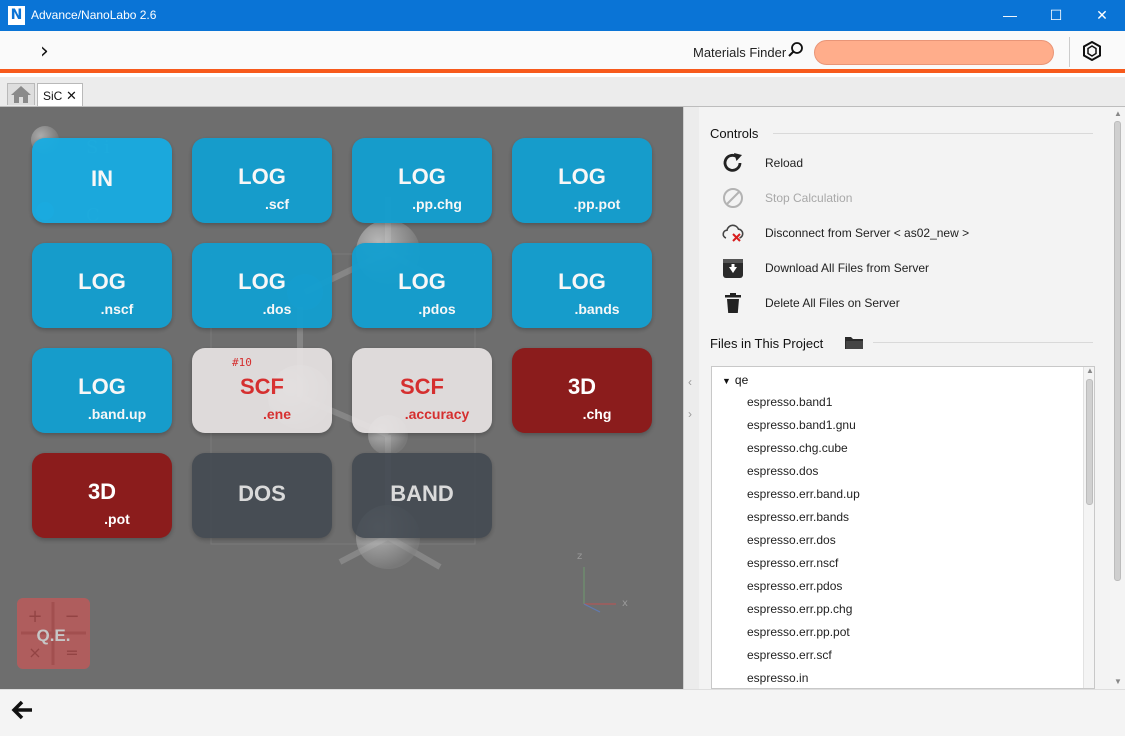 The image size is (1125, 736). Describe the element at coordinates (1088, 527) in the screenshot. I see `file-tree-scrollbar: ▲` at that location.